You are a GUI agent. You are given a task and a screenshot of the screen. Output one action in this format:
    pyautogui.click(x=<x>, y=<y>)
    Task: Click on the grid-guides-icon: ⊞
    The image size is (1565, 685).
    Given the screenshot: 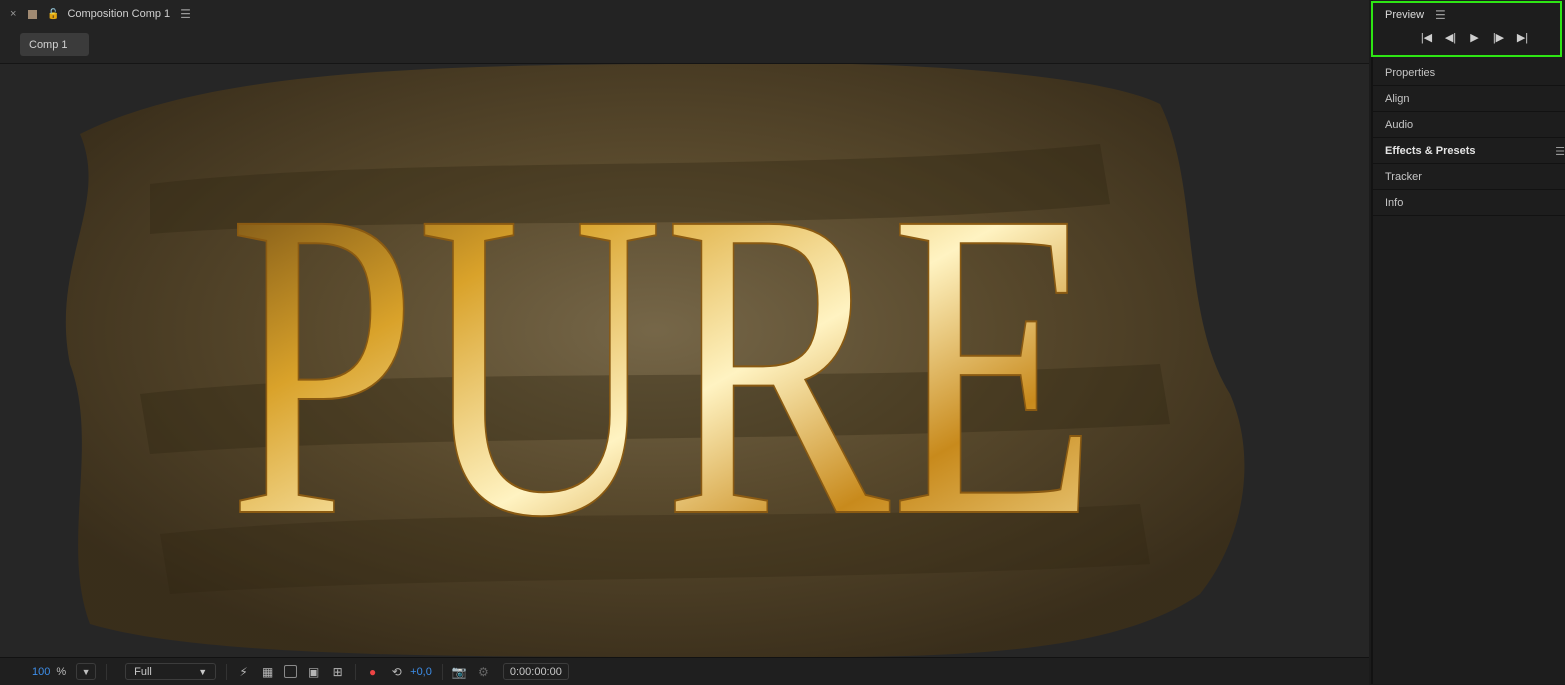 What is the action you would take?
    pyautogui.click(x=337, y=671)
    